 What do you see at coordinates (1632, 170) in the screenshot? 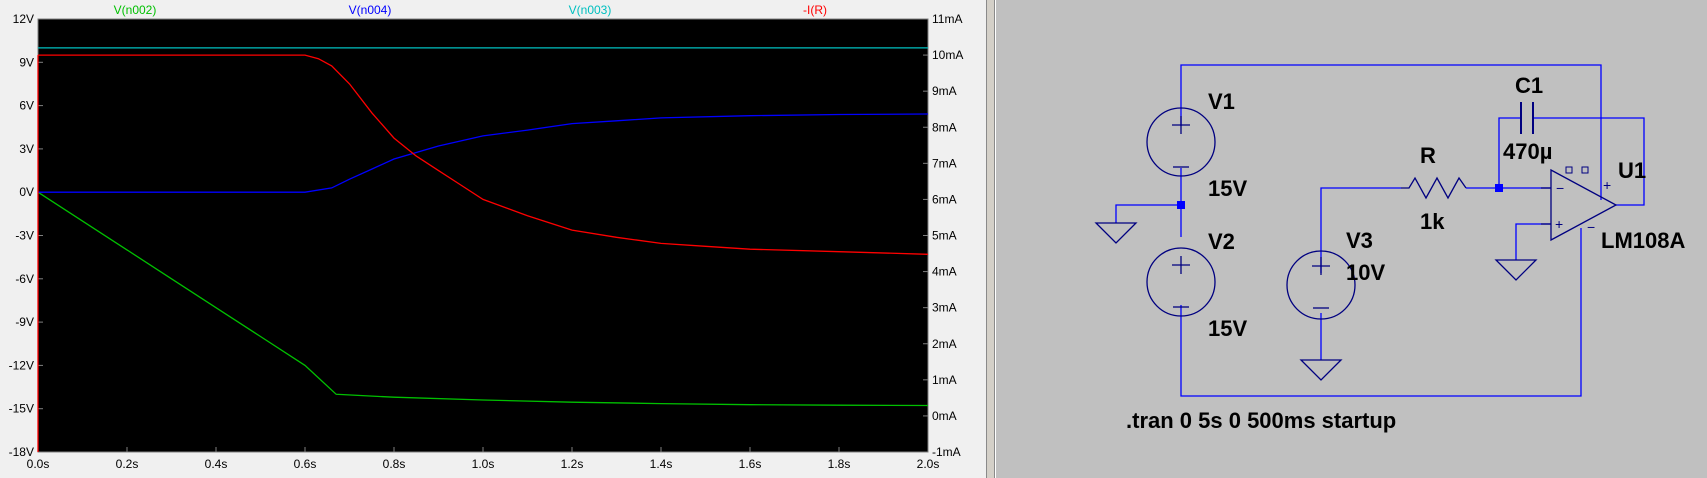
I see `u1-ref-label: U1` at bounding box center [1632, 170].